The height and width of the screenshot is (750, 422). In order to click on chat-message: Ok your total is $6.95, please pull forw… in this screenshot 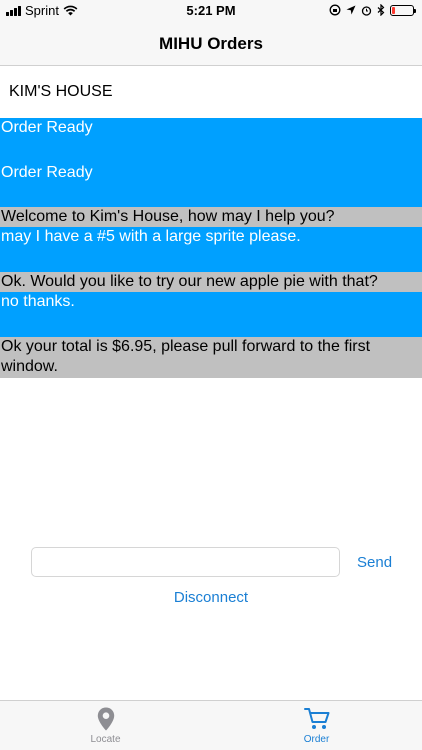, I will do `click(211, 357)`.